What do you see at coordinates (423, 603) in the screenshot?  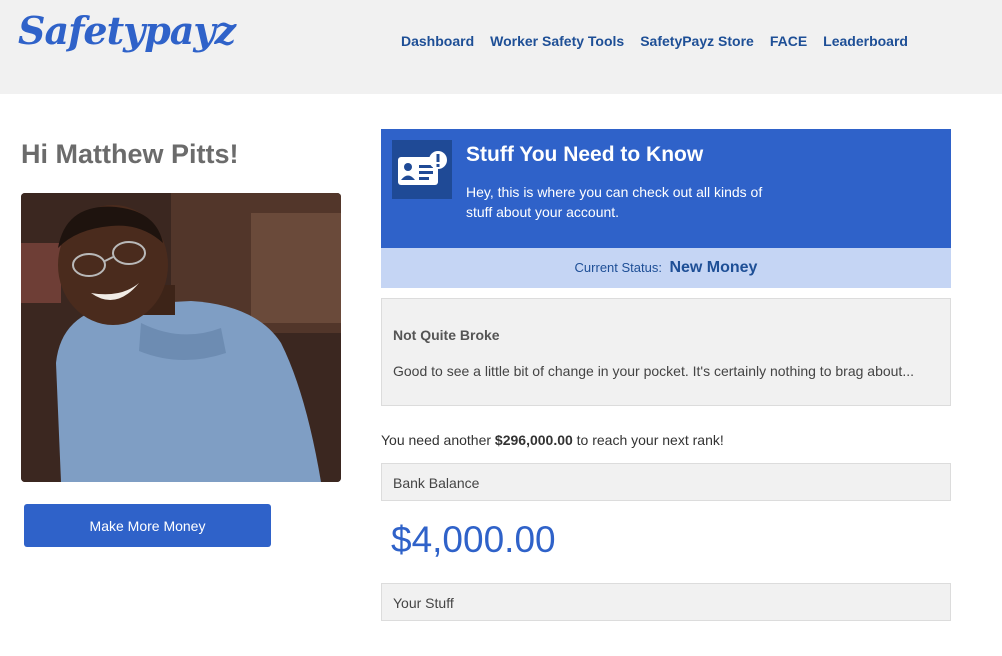 I see `your-stuff-label: Your Stuff` at bounding box center [423, 603].